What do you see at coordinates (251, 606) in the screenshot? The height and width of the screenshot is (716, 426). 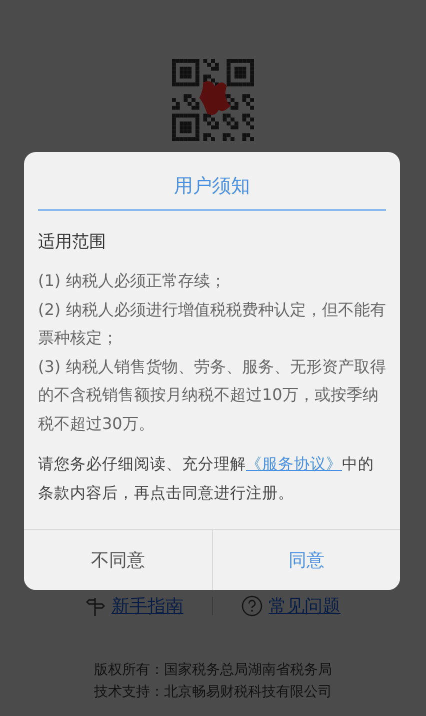 I see `help-icon` at bounding box center [251, 606].